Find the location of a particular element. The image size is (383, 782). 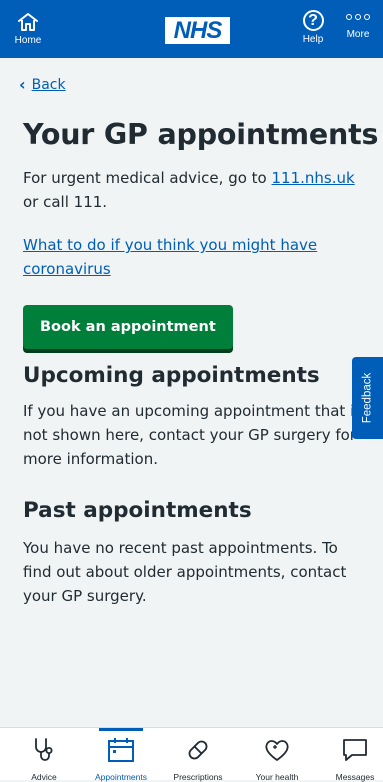

nav-item-appointments: Appointments is located at coordinates (121, 755).